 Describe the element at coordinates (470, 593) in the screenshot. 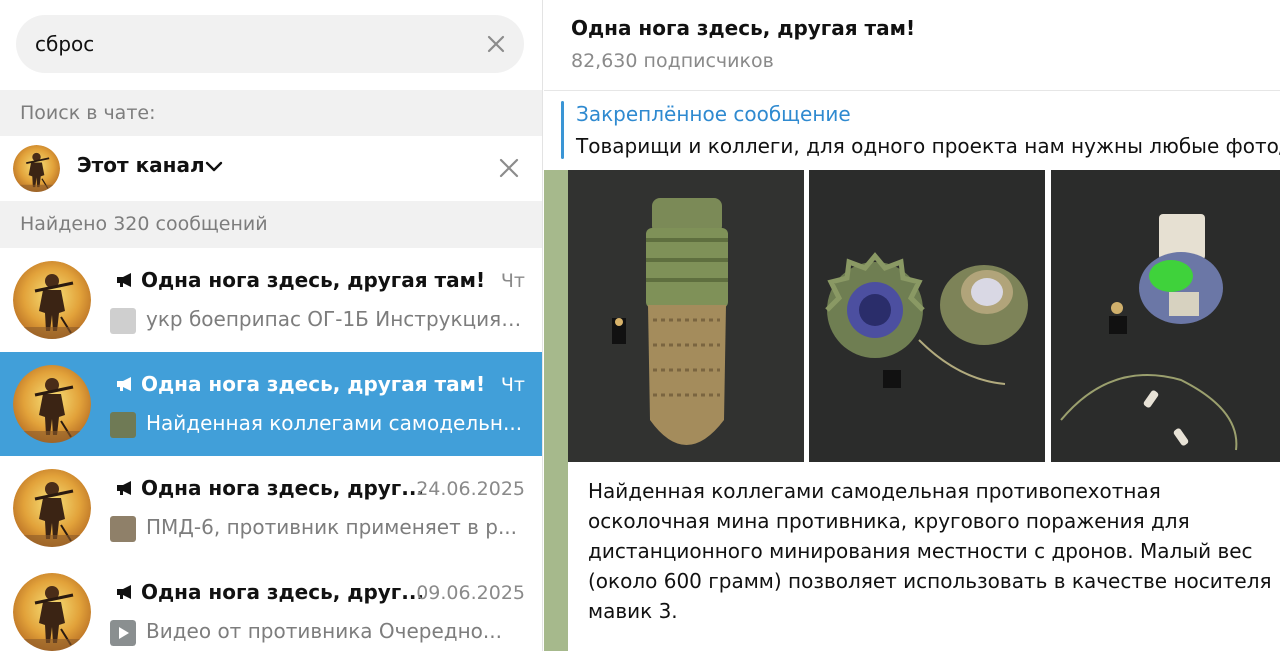

I see `result-date: 09.06.2025` at that location.